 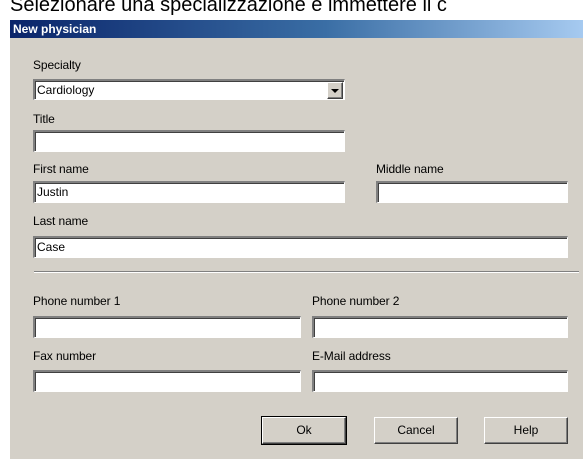 I want to click on fax-input, so click(x=167, y=381).